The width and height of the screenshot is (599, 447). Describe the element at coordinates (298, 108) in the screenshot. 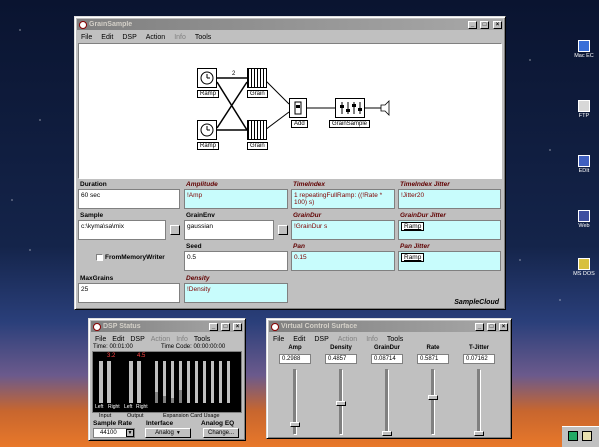

I see `add-node` at that location.